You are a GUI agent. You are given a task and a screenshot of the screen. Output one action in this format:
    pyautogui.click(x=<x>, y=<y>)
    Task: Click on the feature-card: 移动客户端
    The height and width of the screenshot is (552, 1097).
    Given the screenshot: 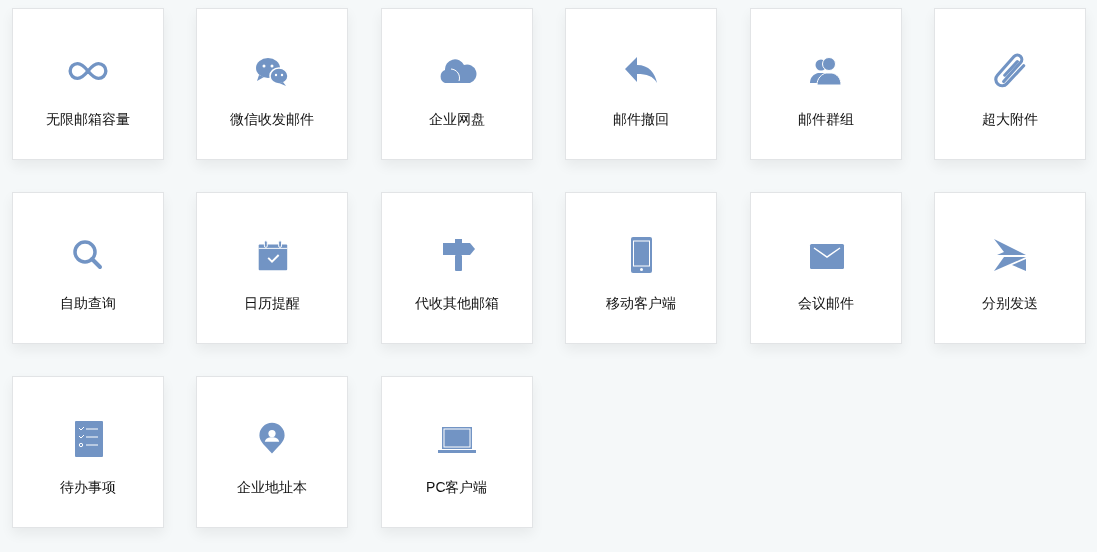 What is the action you would take?
    pyautogui.click(x=641, y=268)
    